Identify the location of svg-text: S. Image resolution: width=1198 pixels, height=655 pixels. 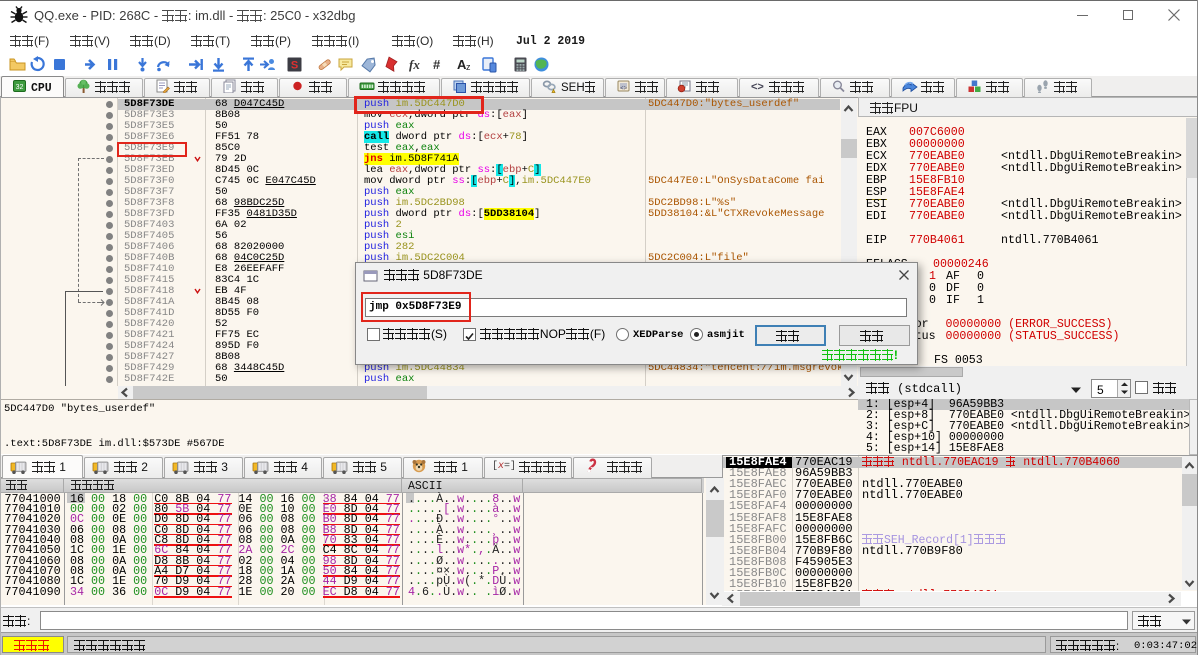
(294, 66).